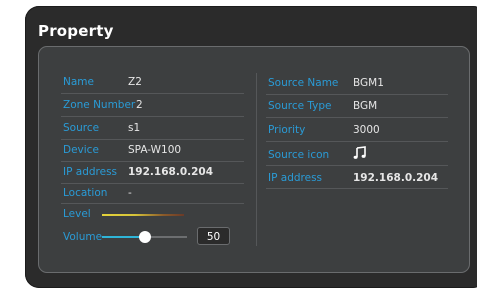 The image size is (477, 290). What do you see at coordinates (81, 150) in the screenshot?
I see `device-label: Device` at bounding box center [81, 150].